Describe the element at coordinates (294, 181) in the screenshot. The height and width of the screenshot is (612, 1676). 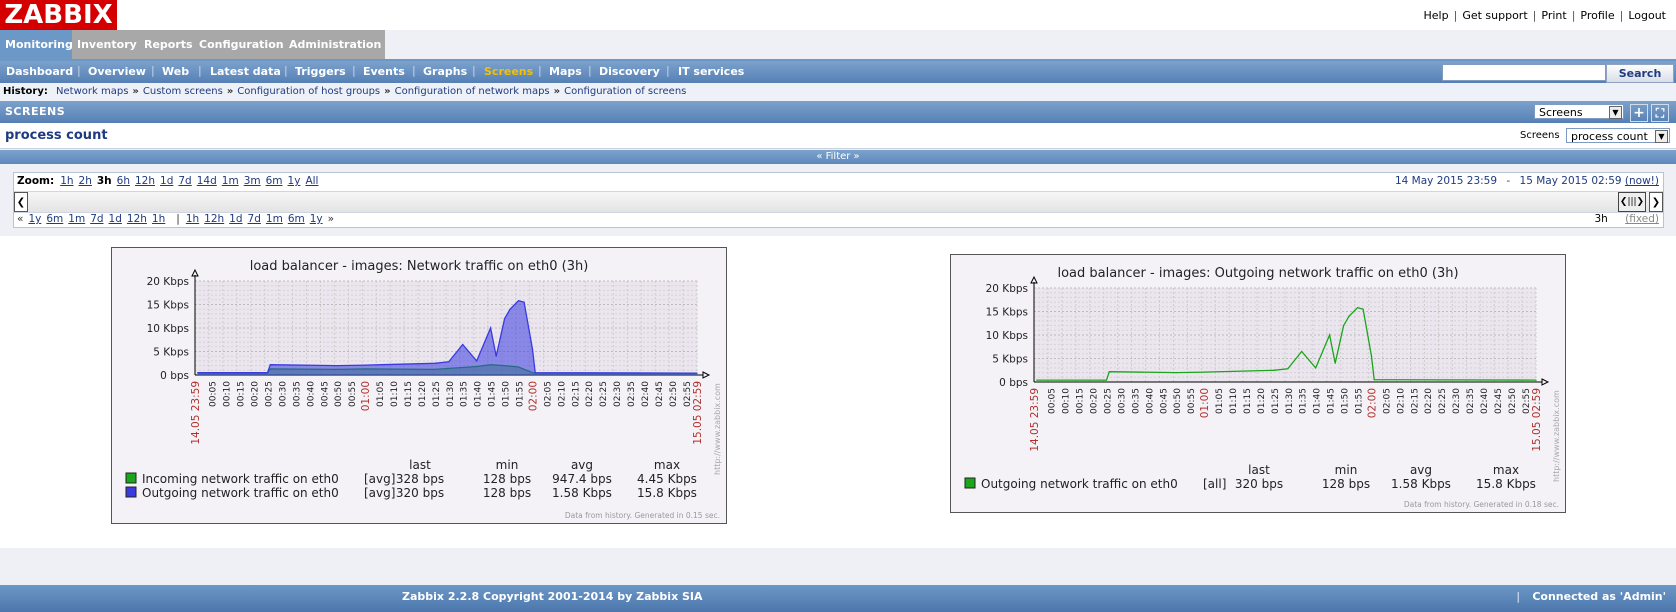
I see `zoom-link-1y: 1y` at that location.